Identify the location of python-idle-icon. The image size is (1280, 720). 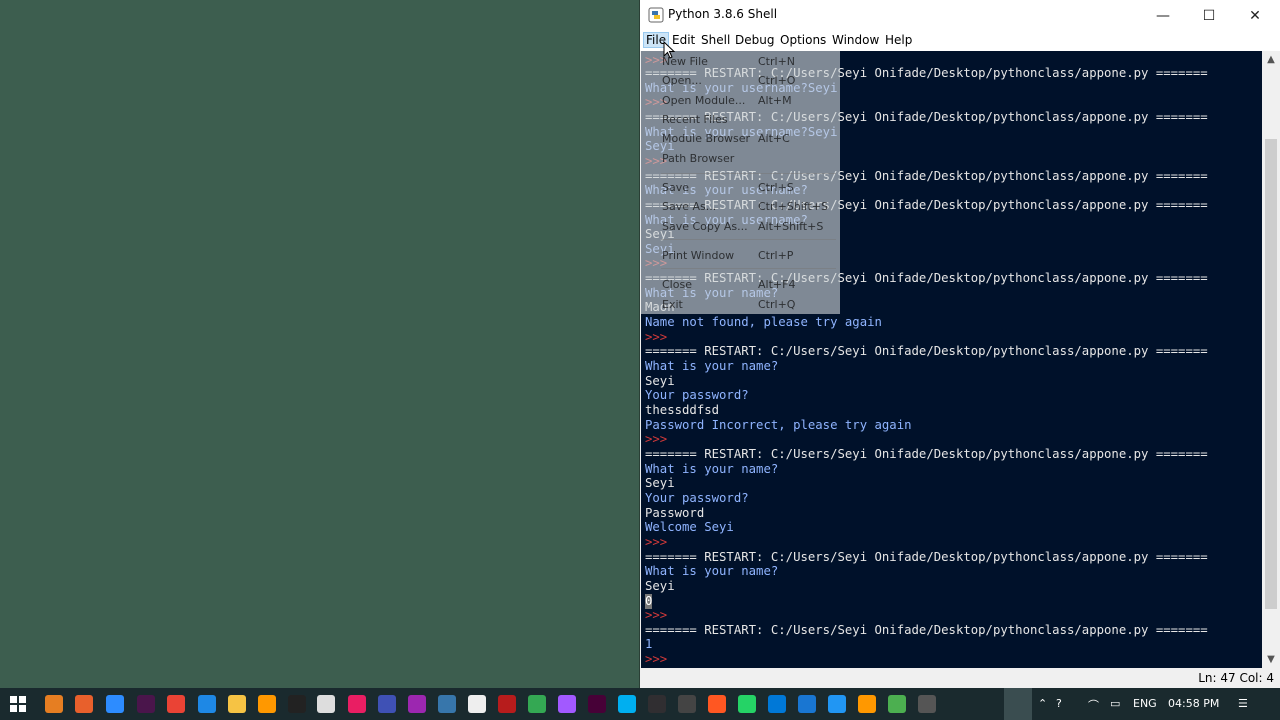
(656, 15).